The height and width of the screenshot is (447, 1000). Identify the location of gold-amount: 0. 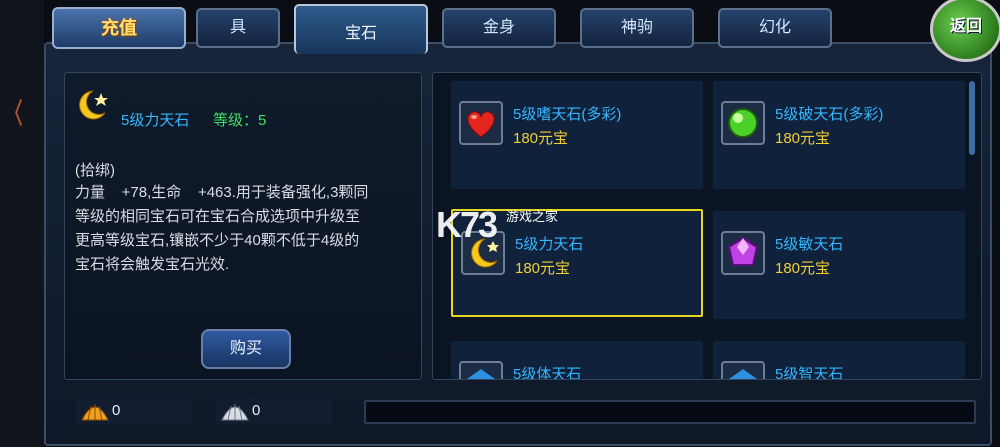
(116, 410).